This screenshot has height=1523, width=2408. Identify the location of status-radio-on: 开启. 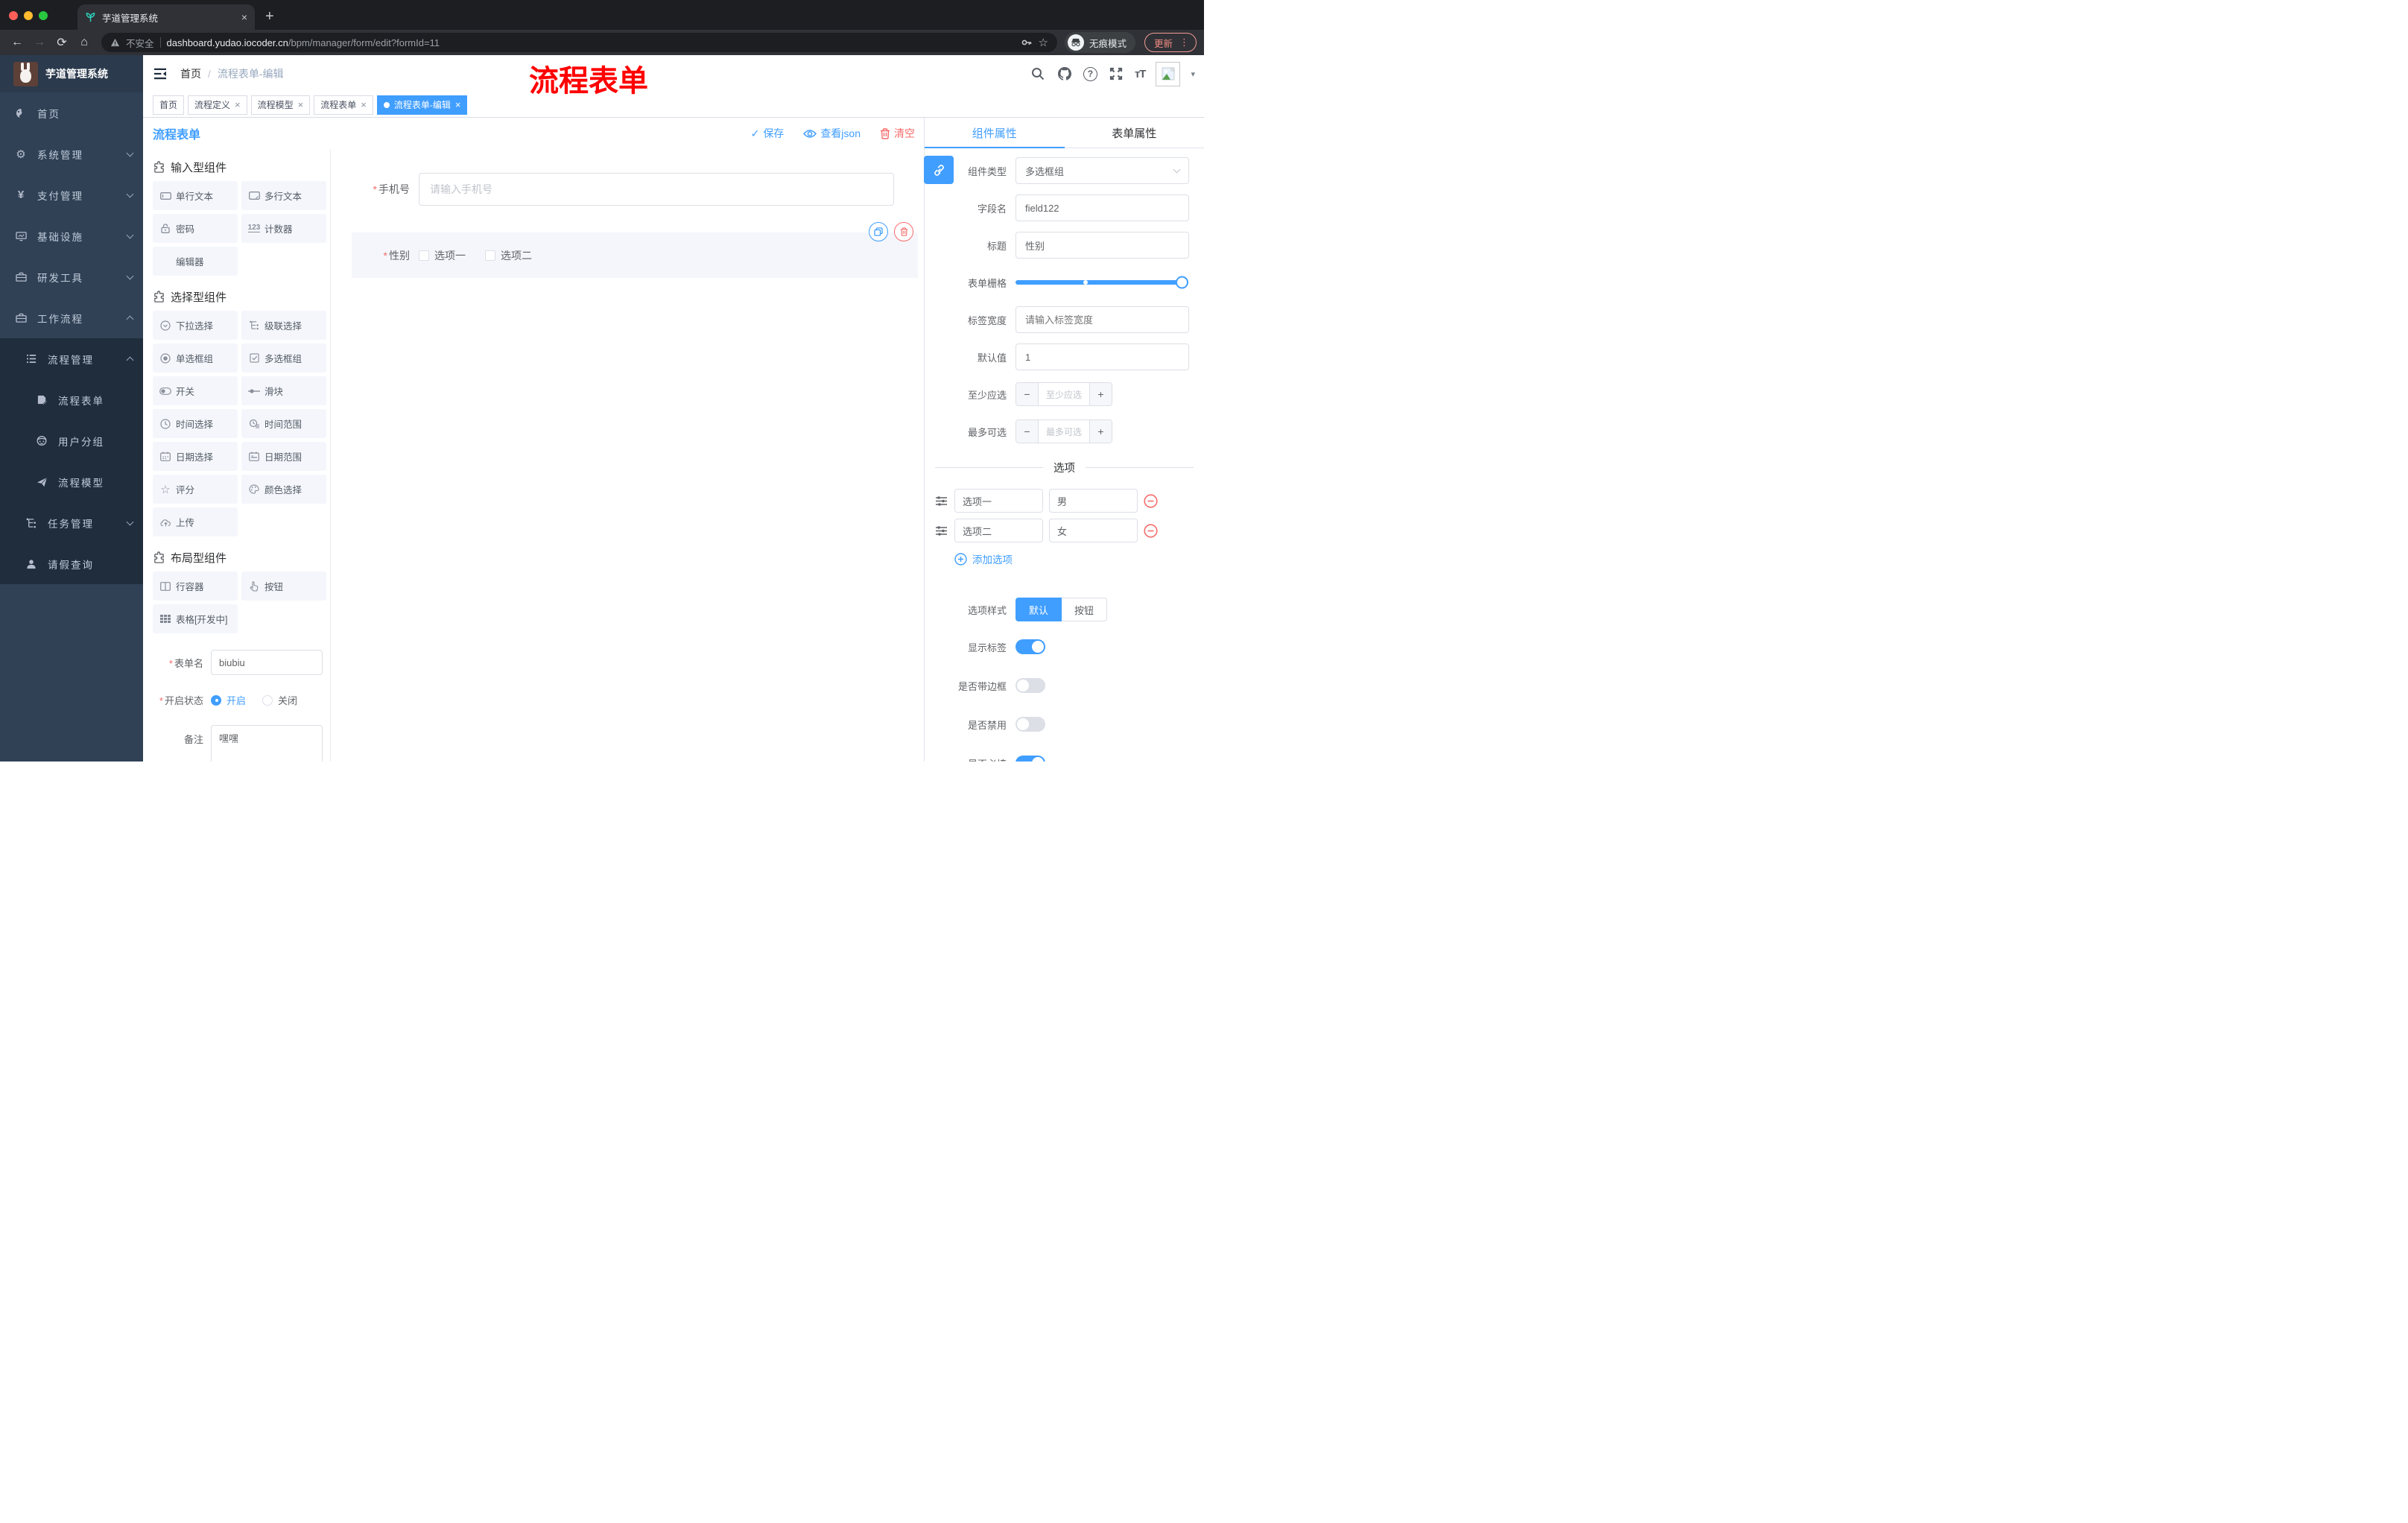
(228, 700).